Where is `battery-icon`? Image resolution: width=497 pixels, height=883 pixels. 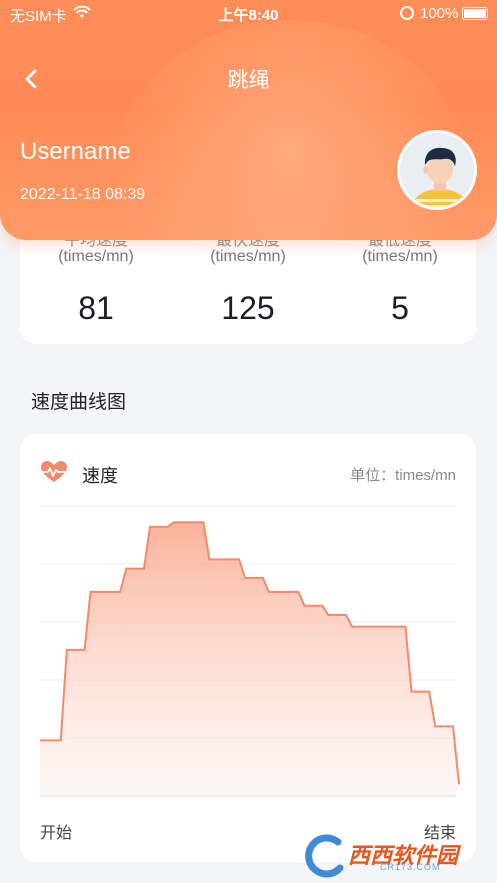
battery-icon is located at coordinates (475, 13).